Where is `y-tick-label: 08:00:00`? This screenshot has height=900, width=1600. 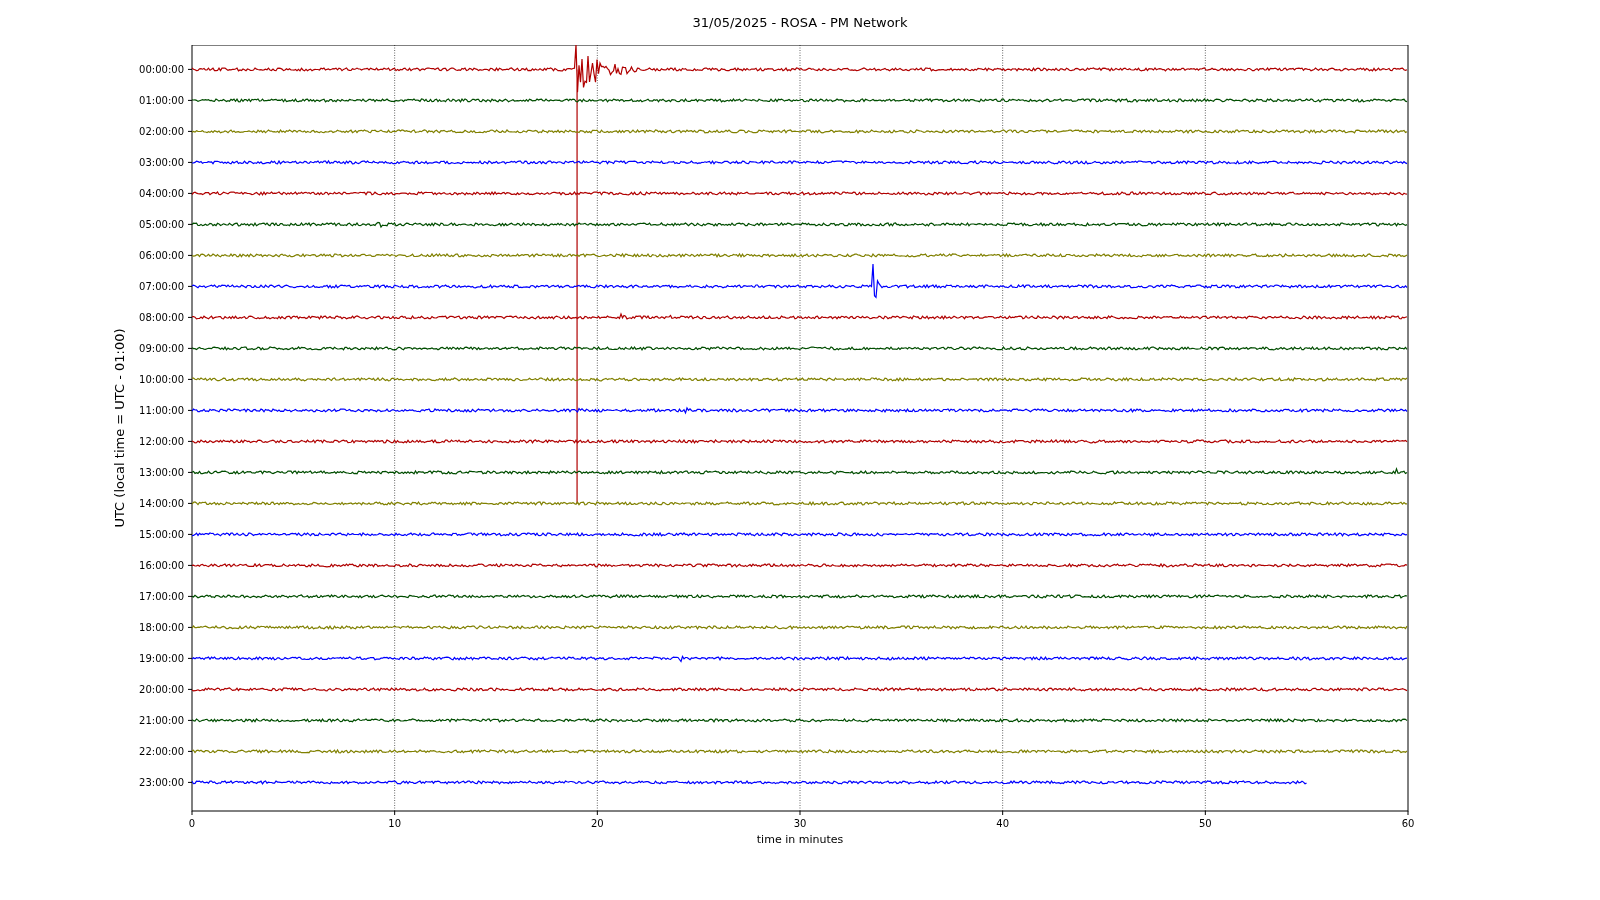
y-tick-label: 08:00:00 is located at coordinates (161, 318).